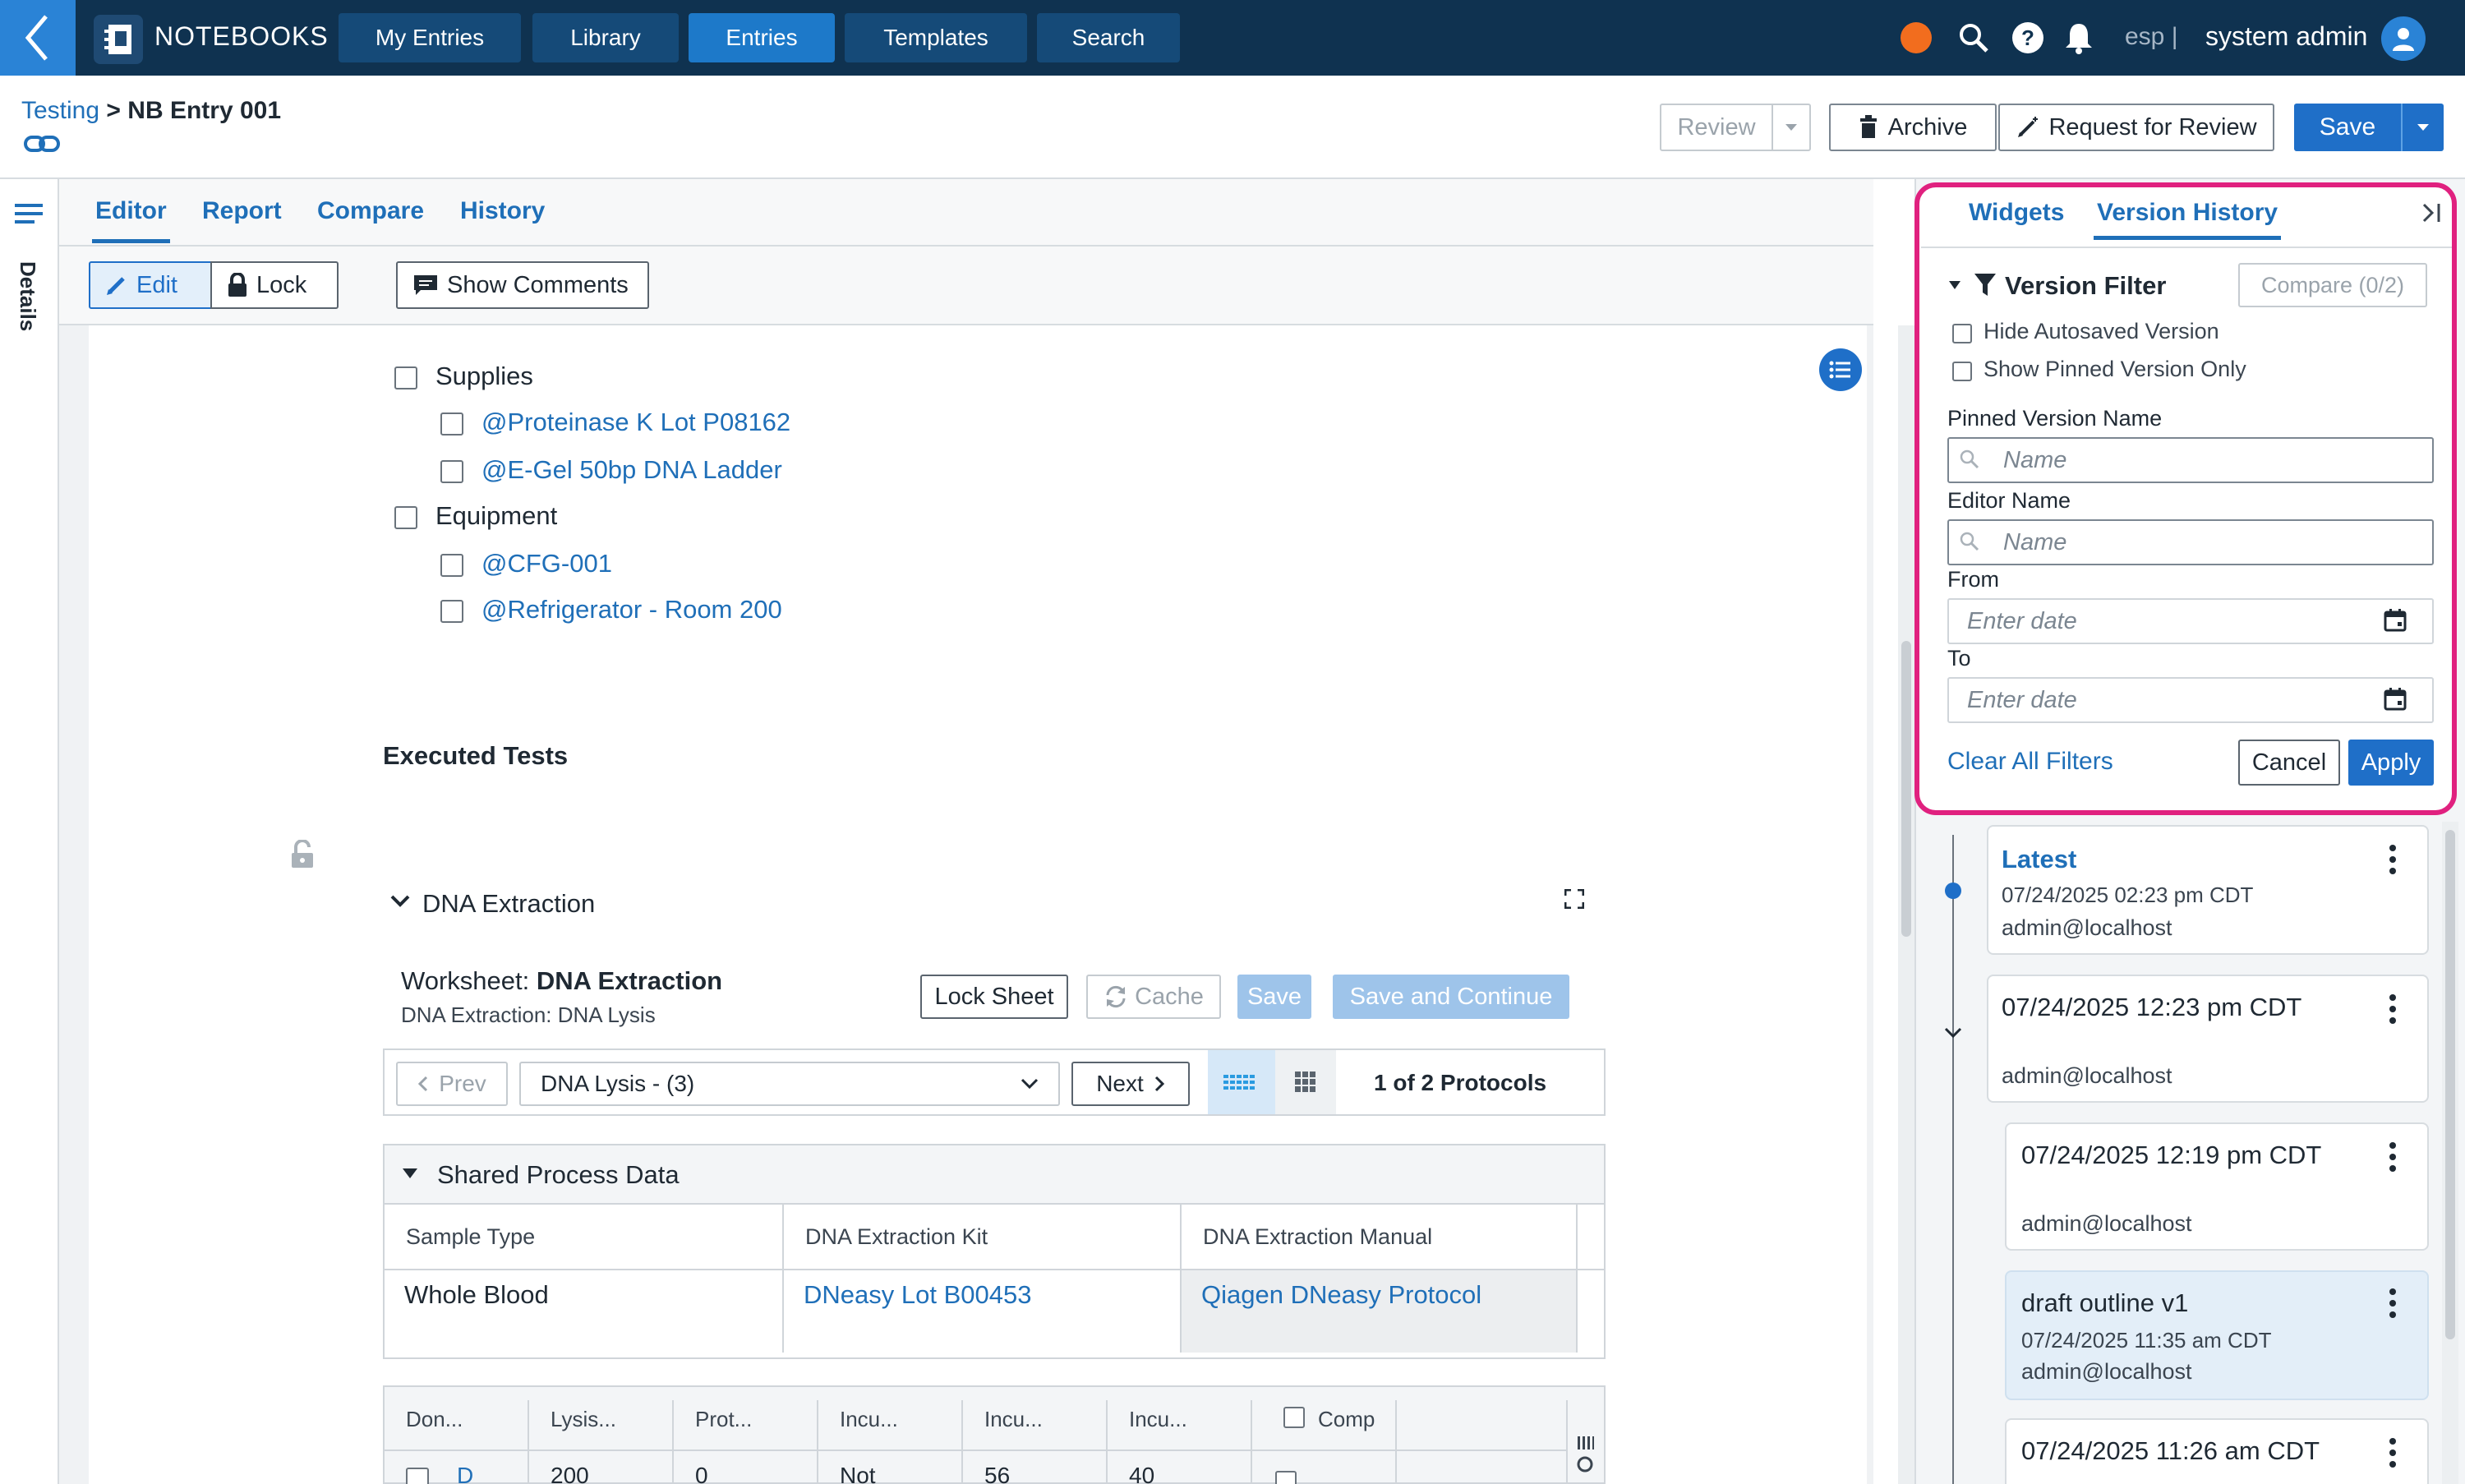 The width and height of the screenshot is (2465, 1484). What do you see at coordinates (762, 38) in the screenshot?
I see `nav-entries: Entries` at bounding box center [762, 38].